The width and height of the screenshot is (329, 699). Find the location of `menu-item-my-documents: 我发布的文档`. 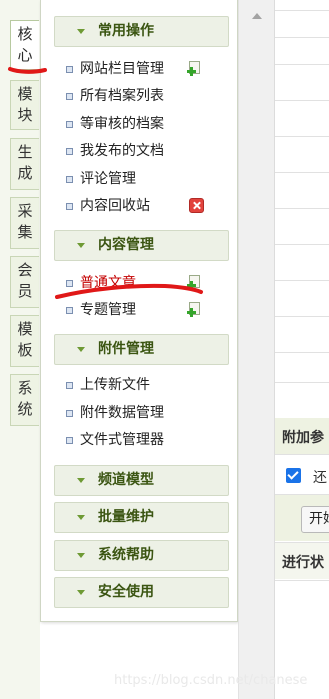

menu-item-my-documents: 我发布的文档 is located at coordinates (146, 151).